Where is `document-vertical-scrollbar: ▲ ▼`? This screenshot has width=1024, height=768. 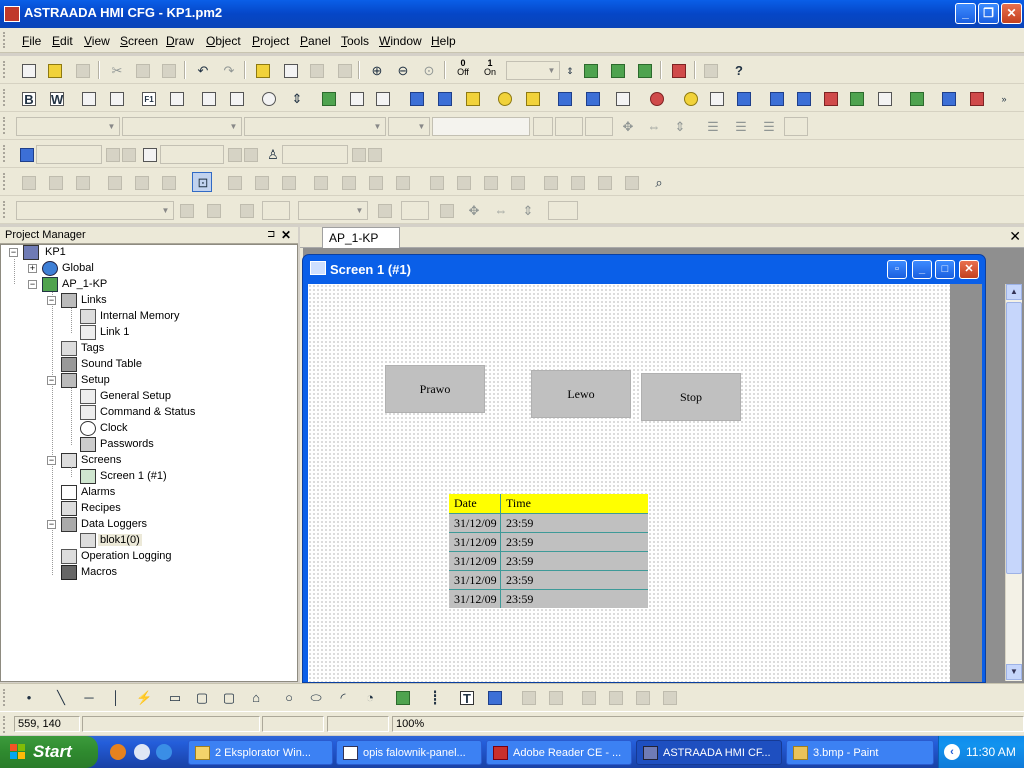
document-vertical-scrollbar: ▲ ▼ is located at coordinates (1013, 482).